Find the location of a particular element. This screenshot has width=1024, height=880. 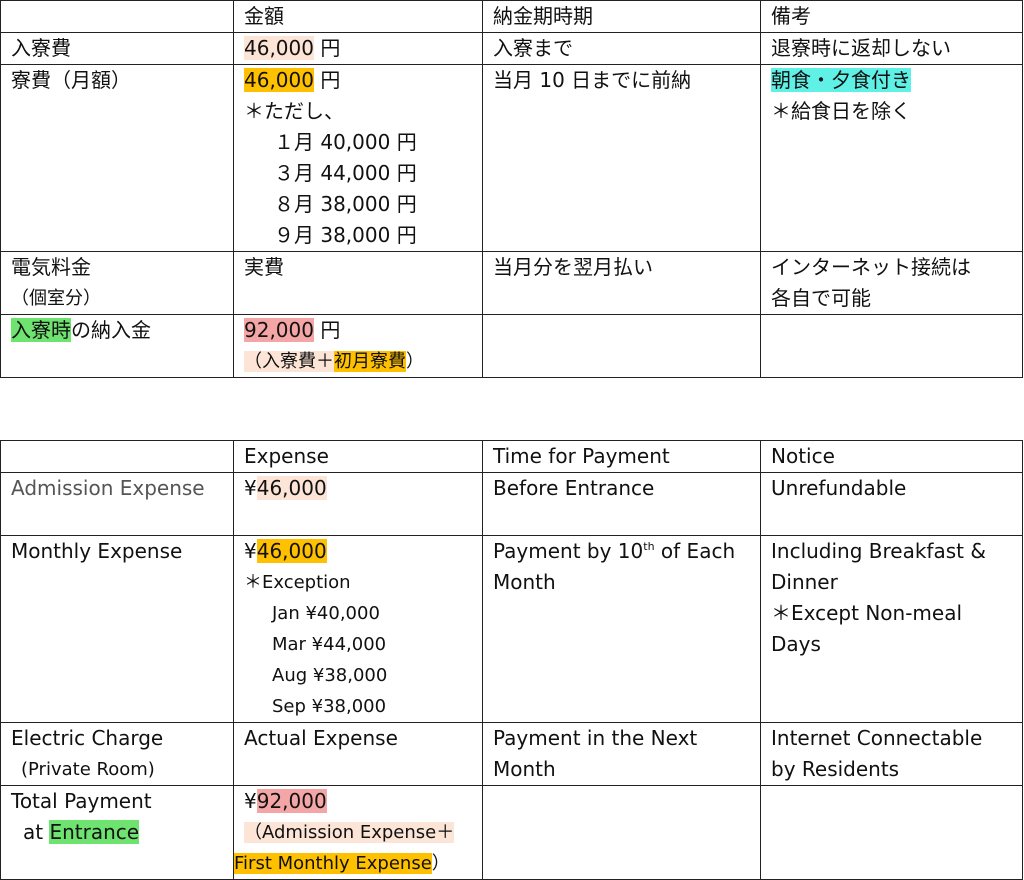

notice-line: 各自で可能 is located at coordinates (821, 298).